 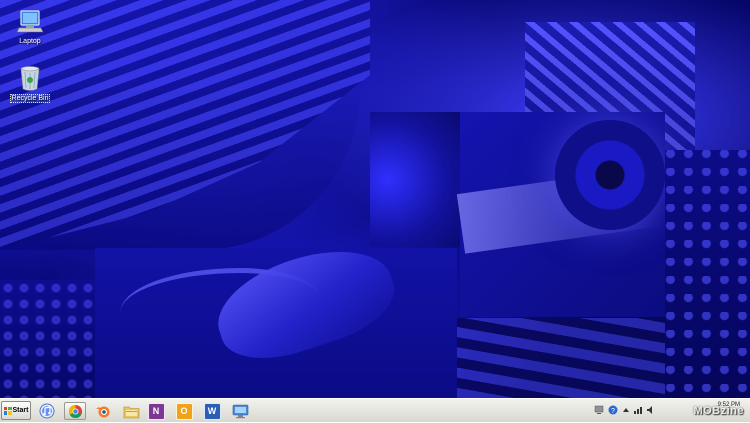 What do you see at coordinates (30, 41) in the screenshot?
I see `desktop-icon-label: Laptop` at bounding box center [30, 41].